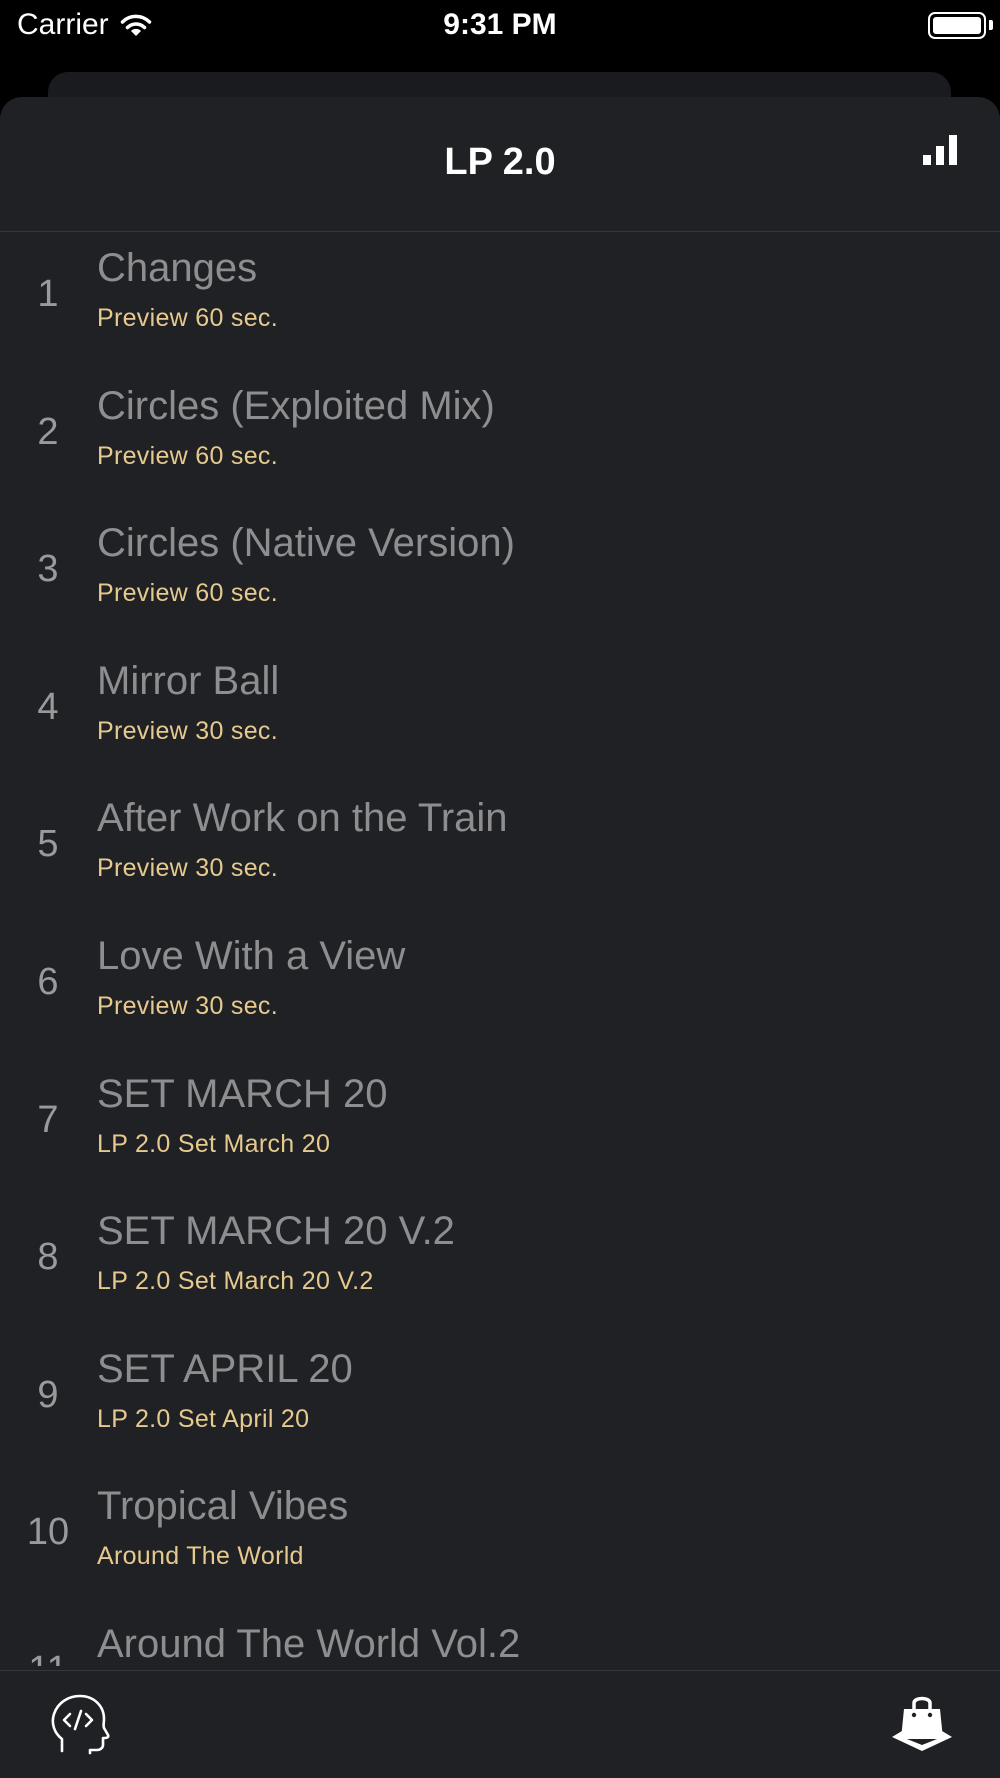 The width and height of the screenshot is (1000, 1778). What do you see at coordinates (242, 1093) in the screenshot?
I see `track-title: SET MARCH 20` at bounding box center [242, 1093].